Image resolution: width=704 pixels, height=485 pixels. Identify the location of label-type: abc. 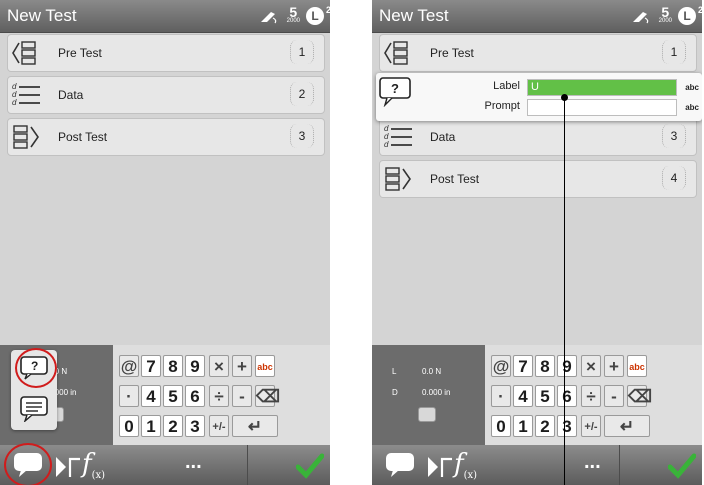
(692, 87).